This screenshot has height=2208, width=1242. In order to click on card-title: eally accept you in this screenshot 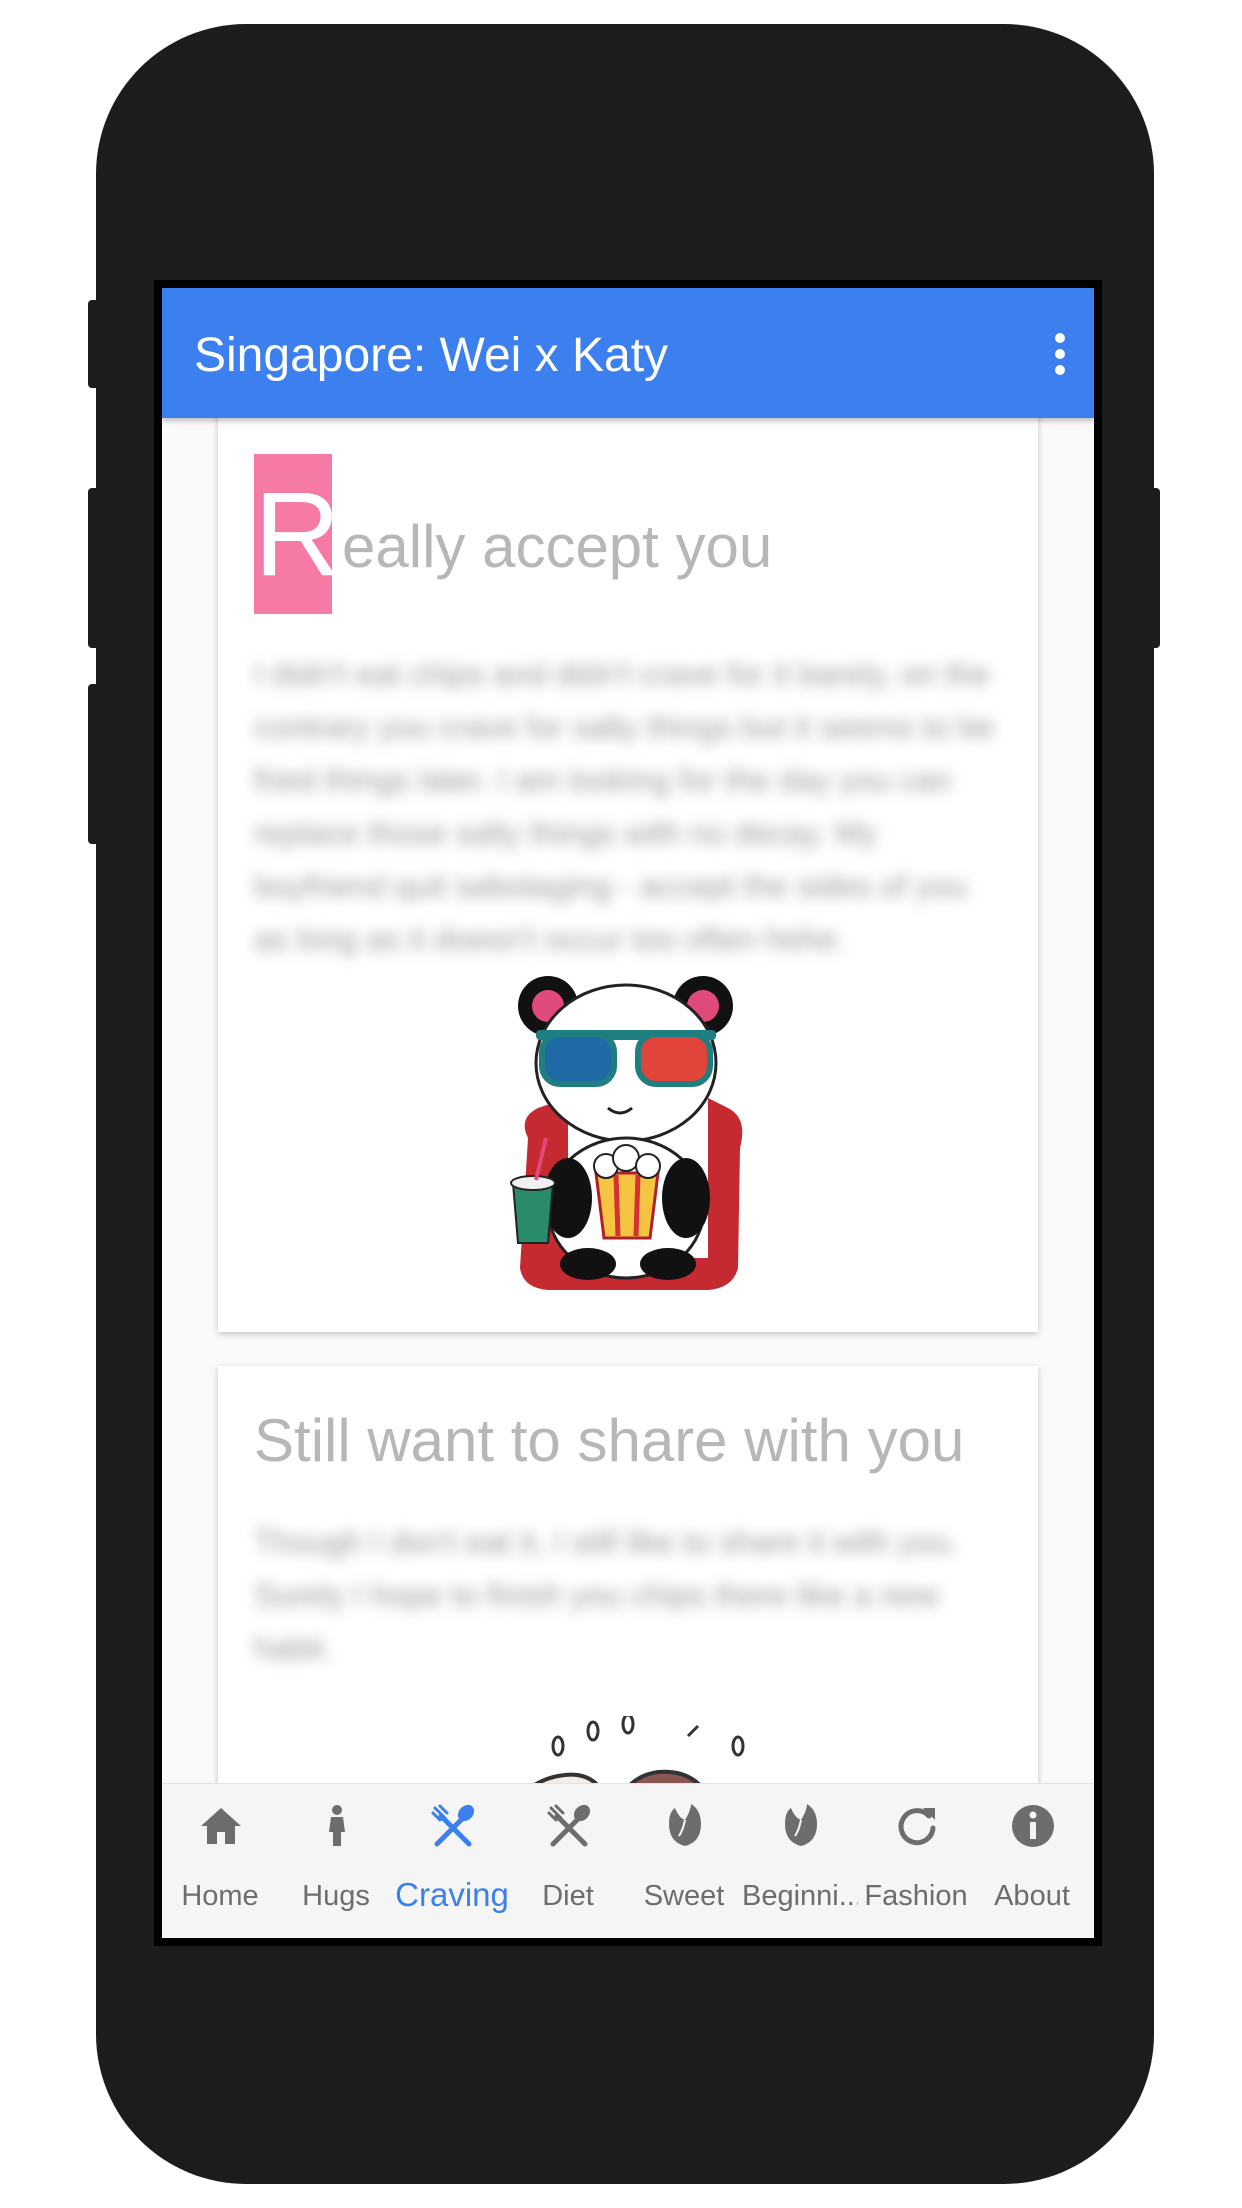, I will do `click(557, 546)`.